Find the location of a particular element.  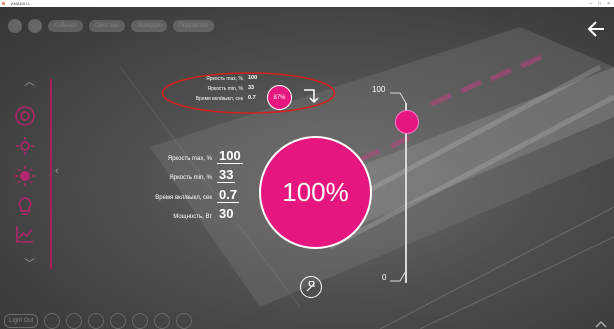

value-brightness-min: 33 is located at coordinates (226, 175).